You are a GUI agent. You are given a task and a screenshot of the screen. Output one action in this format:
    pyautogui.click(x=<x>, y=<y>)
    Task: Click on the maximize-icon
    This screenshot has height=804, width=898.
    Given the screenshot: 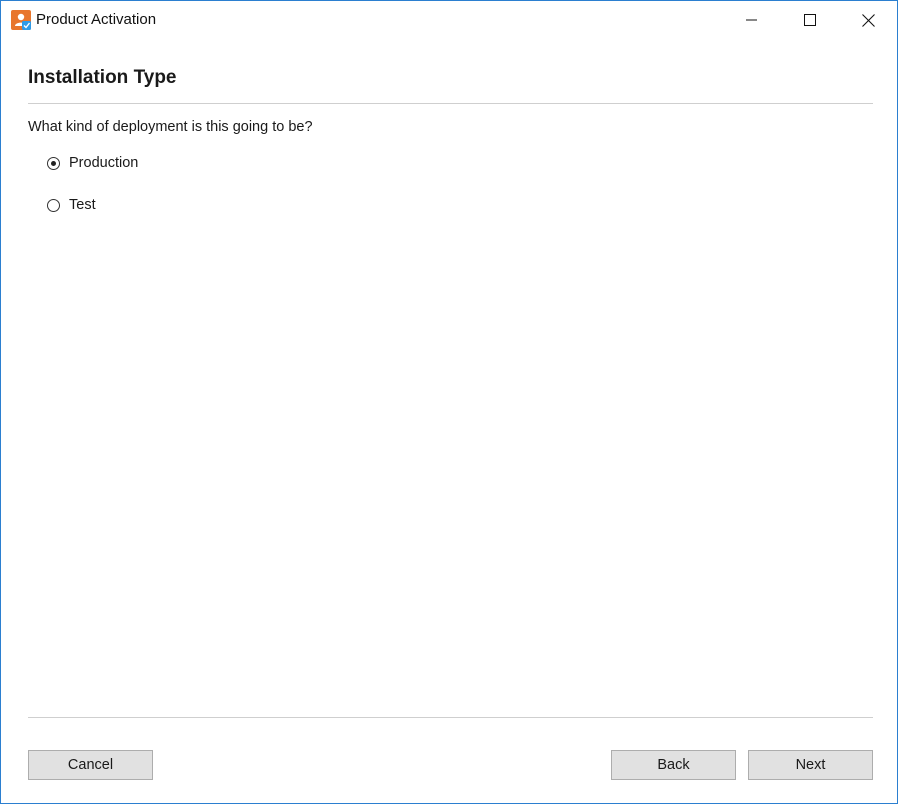 What is the action you would take?
    pyautogui.click(x=810, y=20)
    